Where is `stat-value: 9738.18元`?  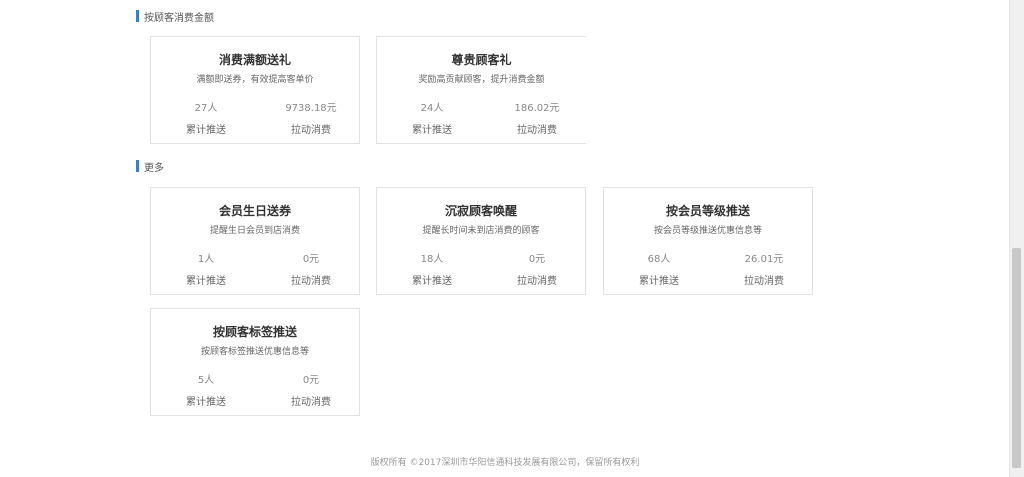 stat-value: 9738.18元 is located at coordinates (311, 108).